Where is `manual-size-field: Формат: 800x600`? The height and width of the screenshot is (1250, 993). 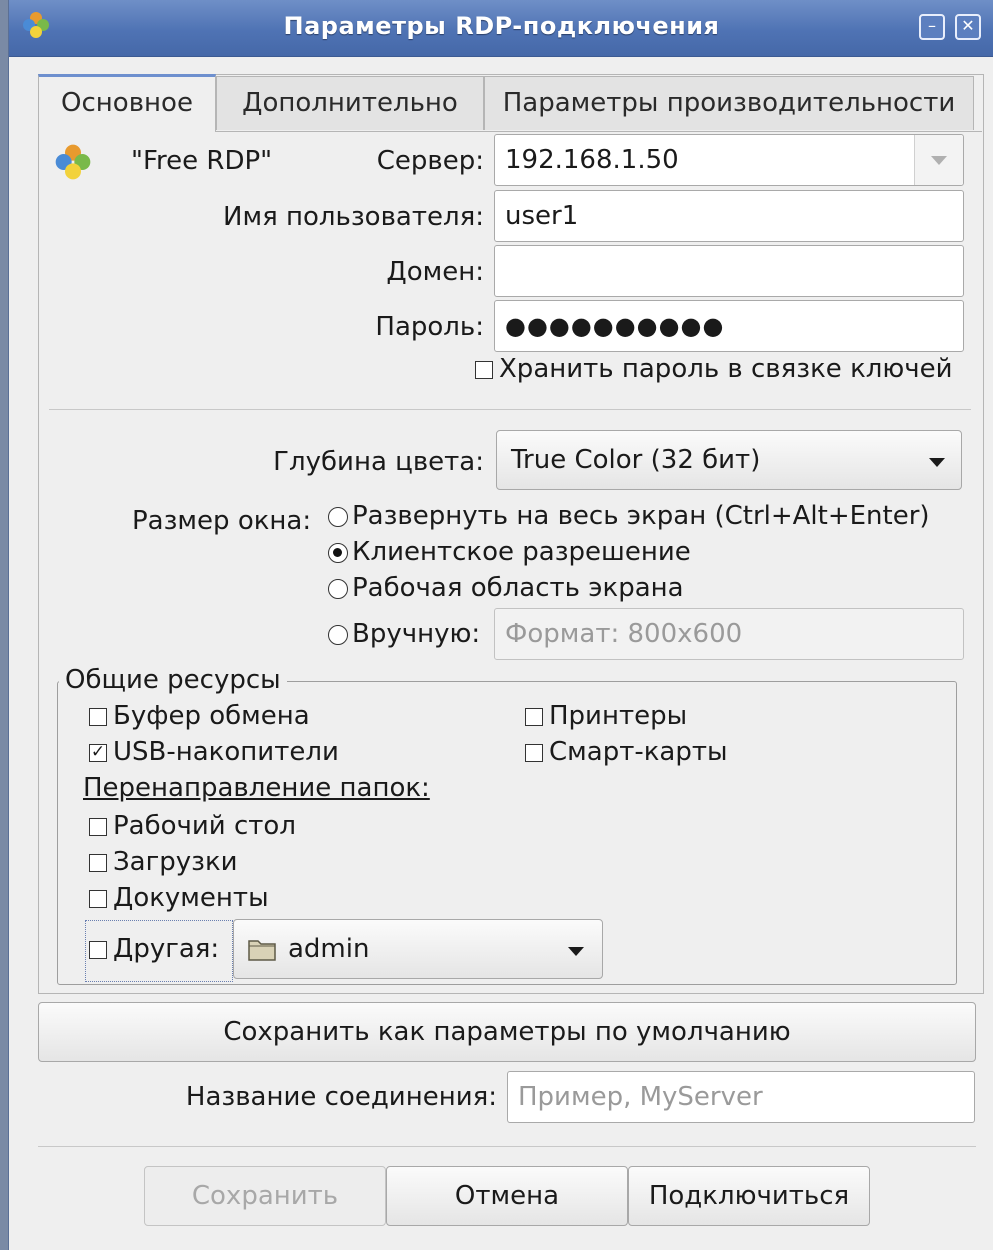
manual-size-field: Формат: 800x600 is located at coordinates (729, 634).